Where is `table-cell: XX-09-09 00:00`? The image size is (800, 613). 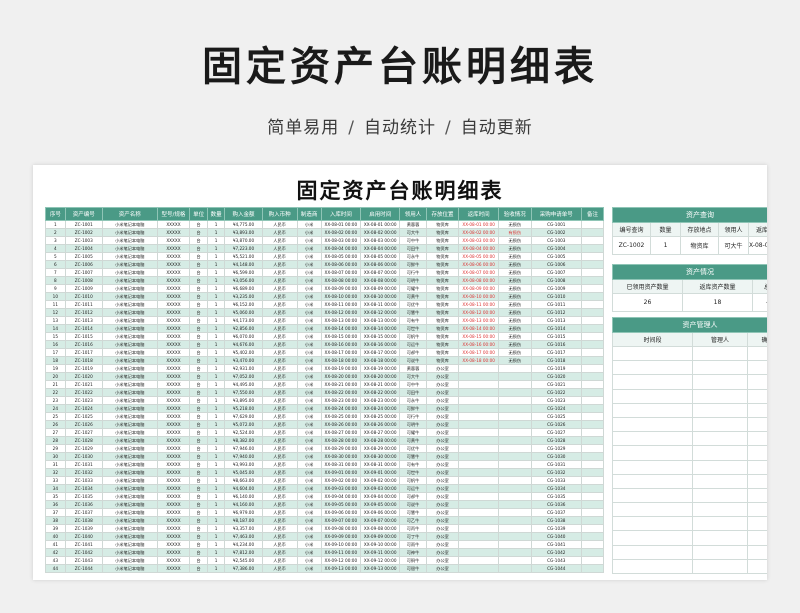
table-cell: XX-09-09 00:00 is located at coordinates (341, 536).